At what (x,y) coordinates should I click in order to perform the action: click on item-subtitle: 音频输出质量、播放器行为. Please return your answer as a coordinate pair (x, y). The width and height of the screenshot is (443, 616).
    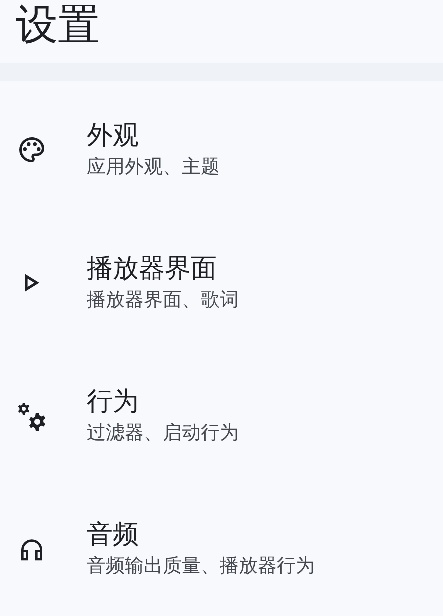
    Looking at the image, I should click on (201, 566).